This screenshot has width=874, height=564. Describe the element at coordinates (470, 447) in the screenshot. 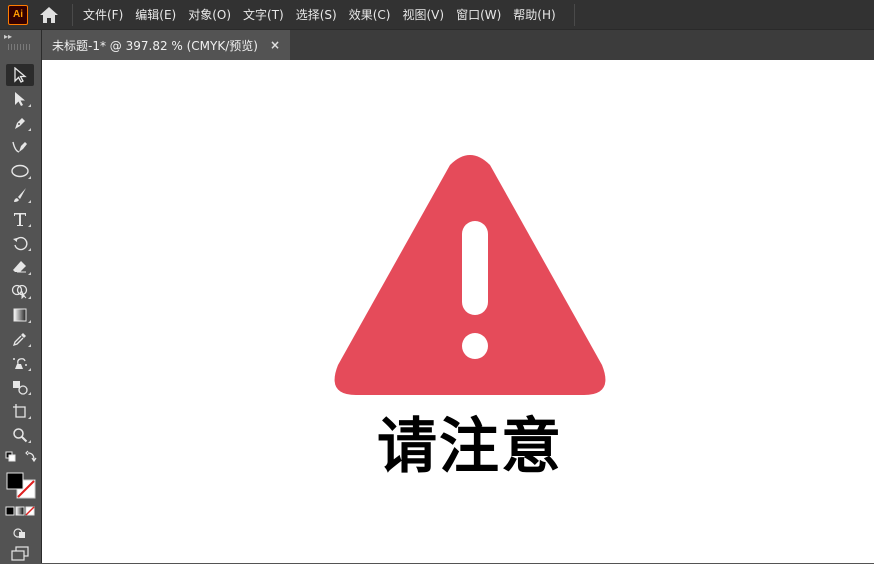

I see `caption-text: 请注意` at that location.